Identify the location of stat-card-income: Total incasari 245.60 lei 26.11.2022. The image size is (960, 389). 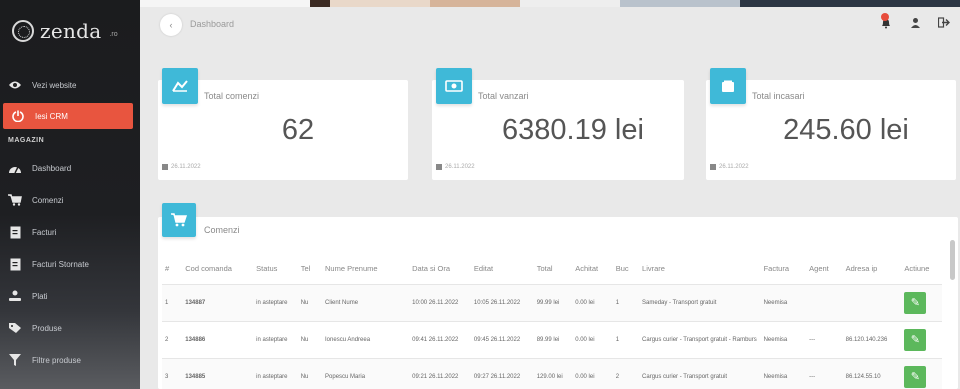
(831, 124).